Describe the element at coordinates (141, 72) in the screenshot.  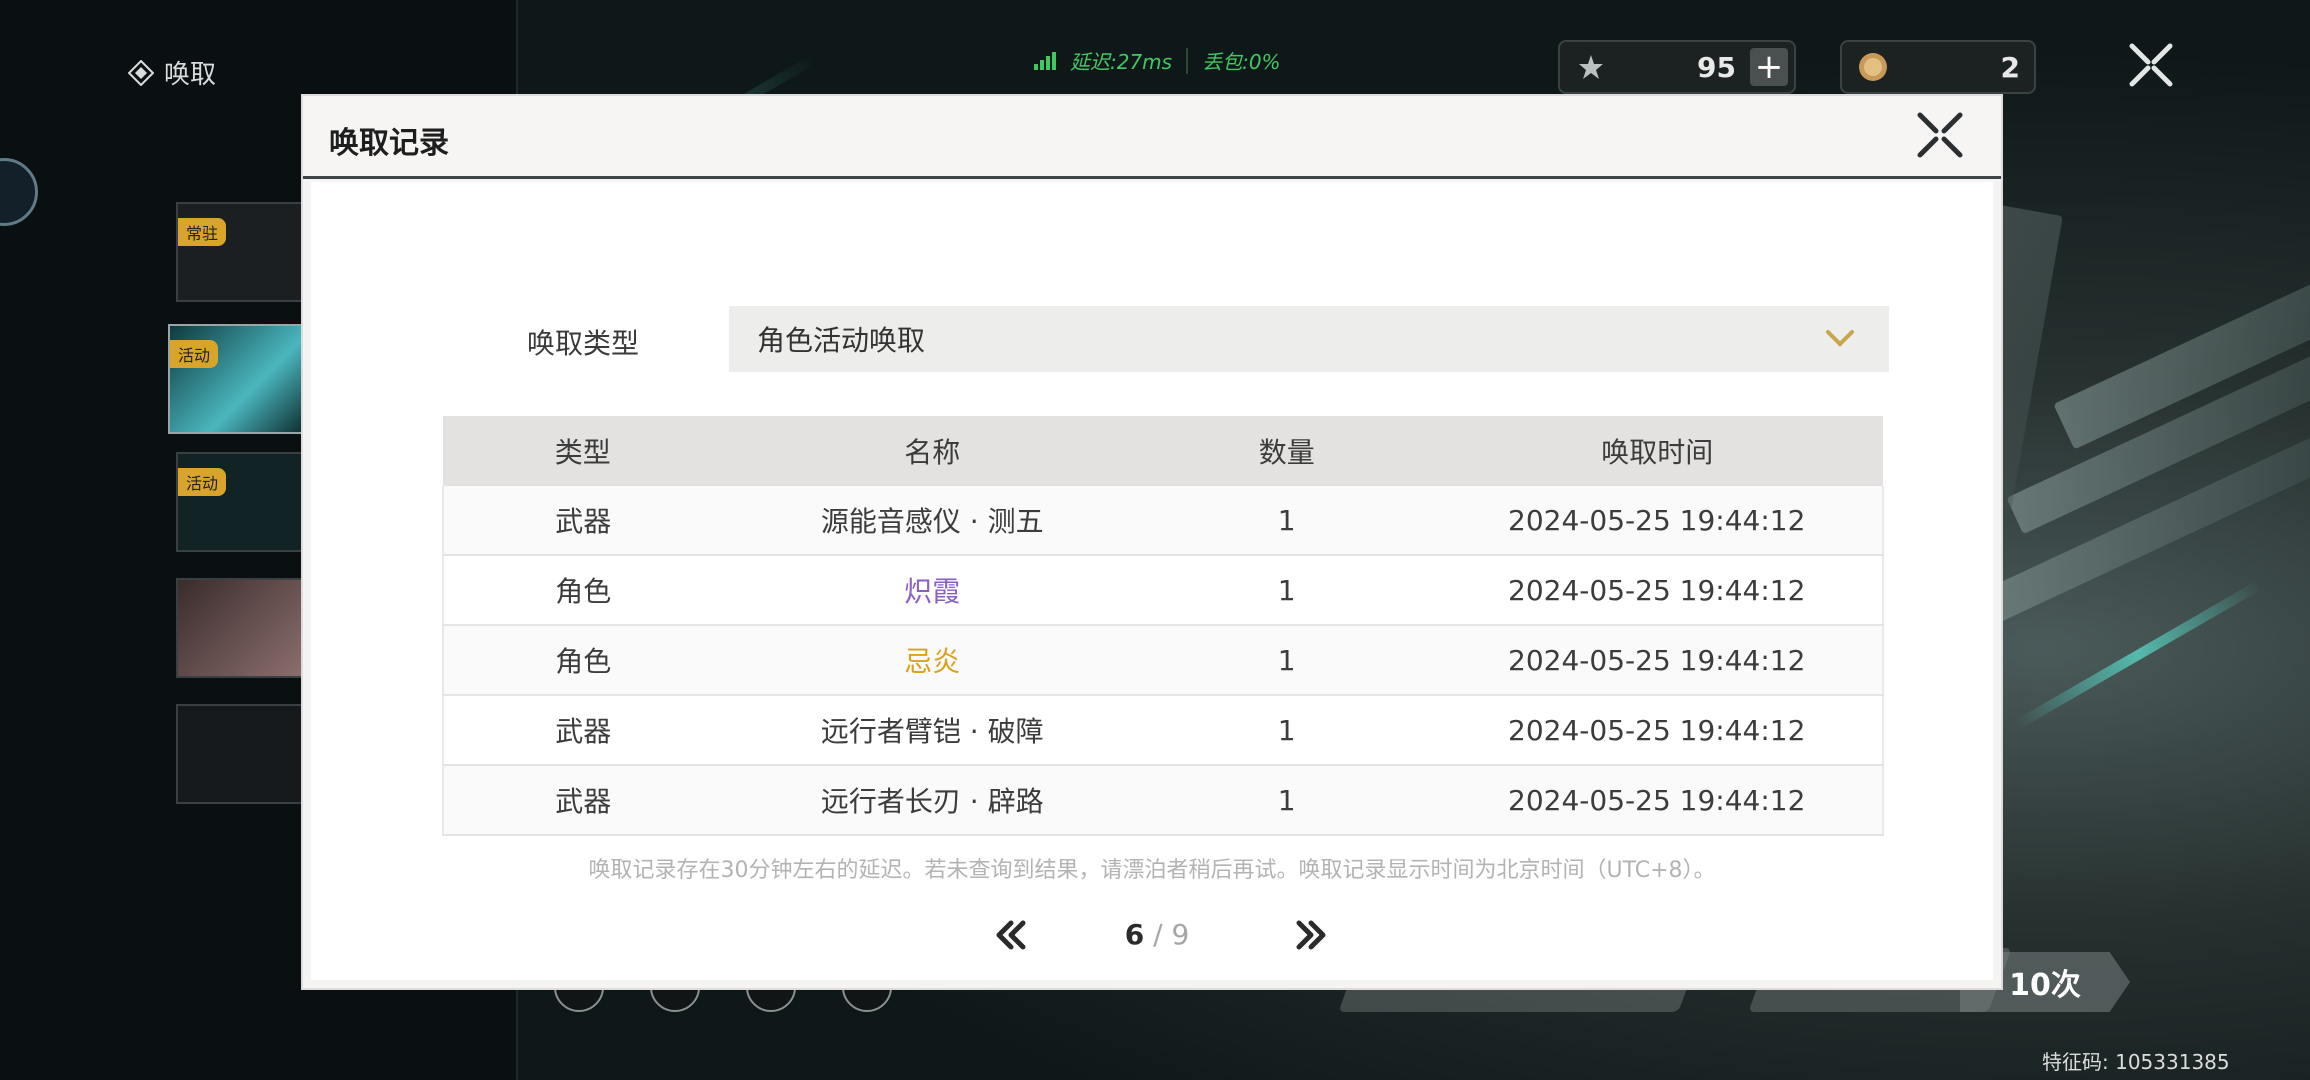
I see `summon-icon` at that location.